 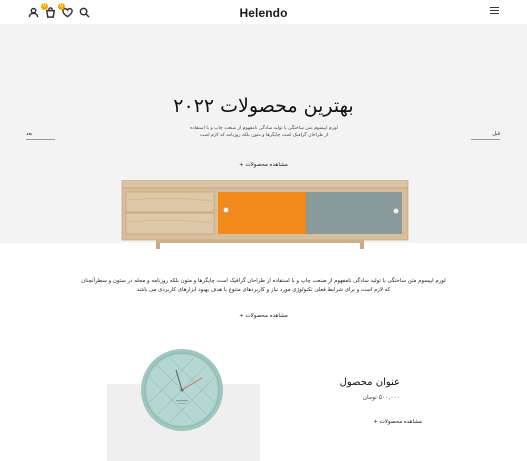 I want to click on menu-icon, so click(x=494, y=11).